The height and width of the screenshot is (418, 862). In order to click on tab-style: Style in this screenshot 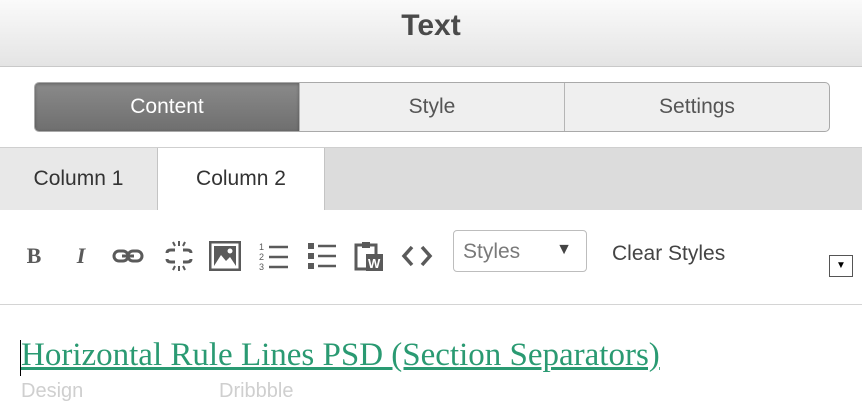, I will do `click(432, 107)`.